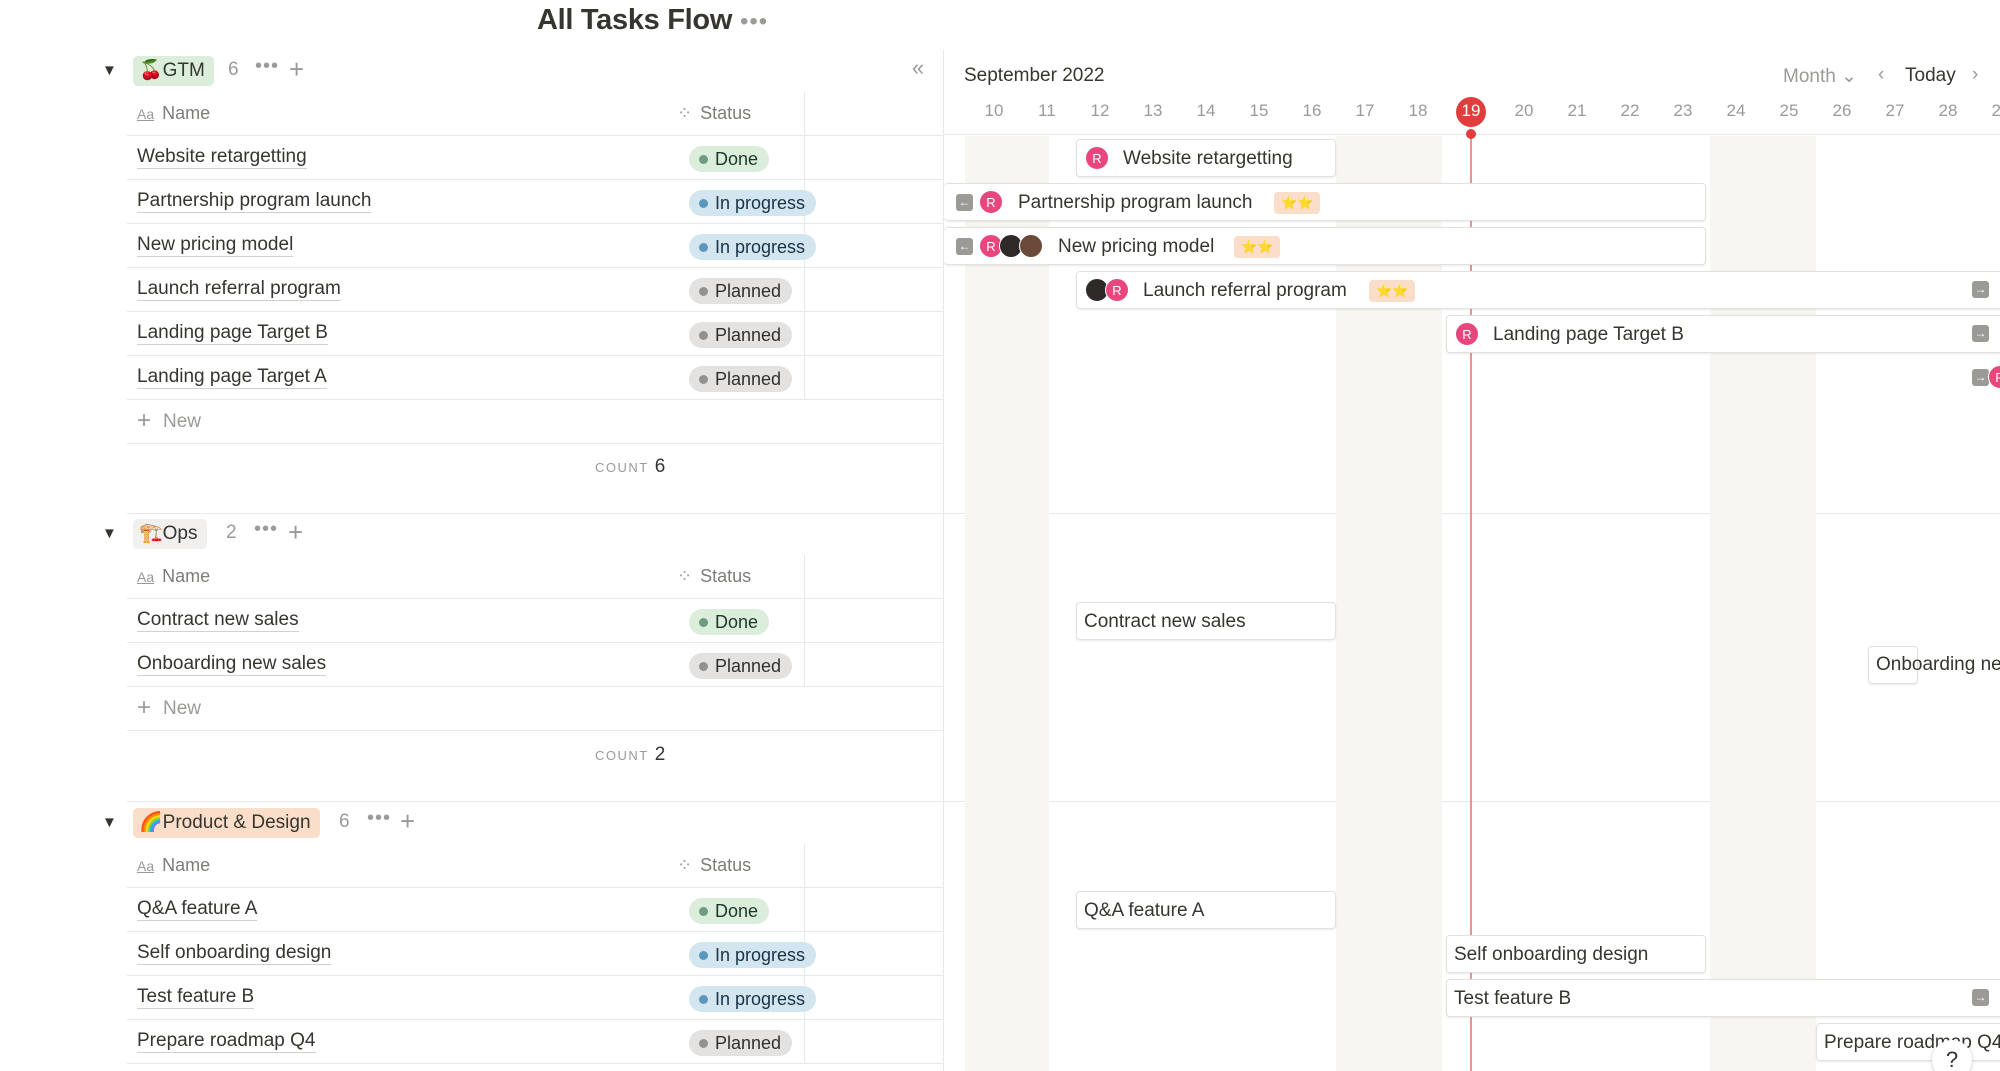 Image resolution: width=2000 pixels, height=1071 pixels. I want to click on chevron-left-icon: ‹, so click(1881, 75).